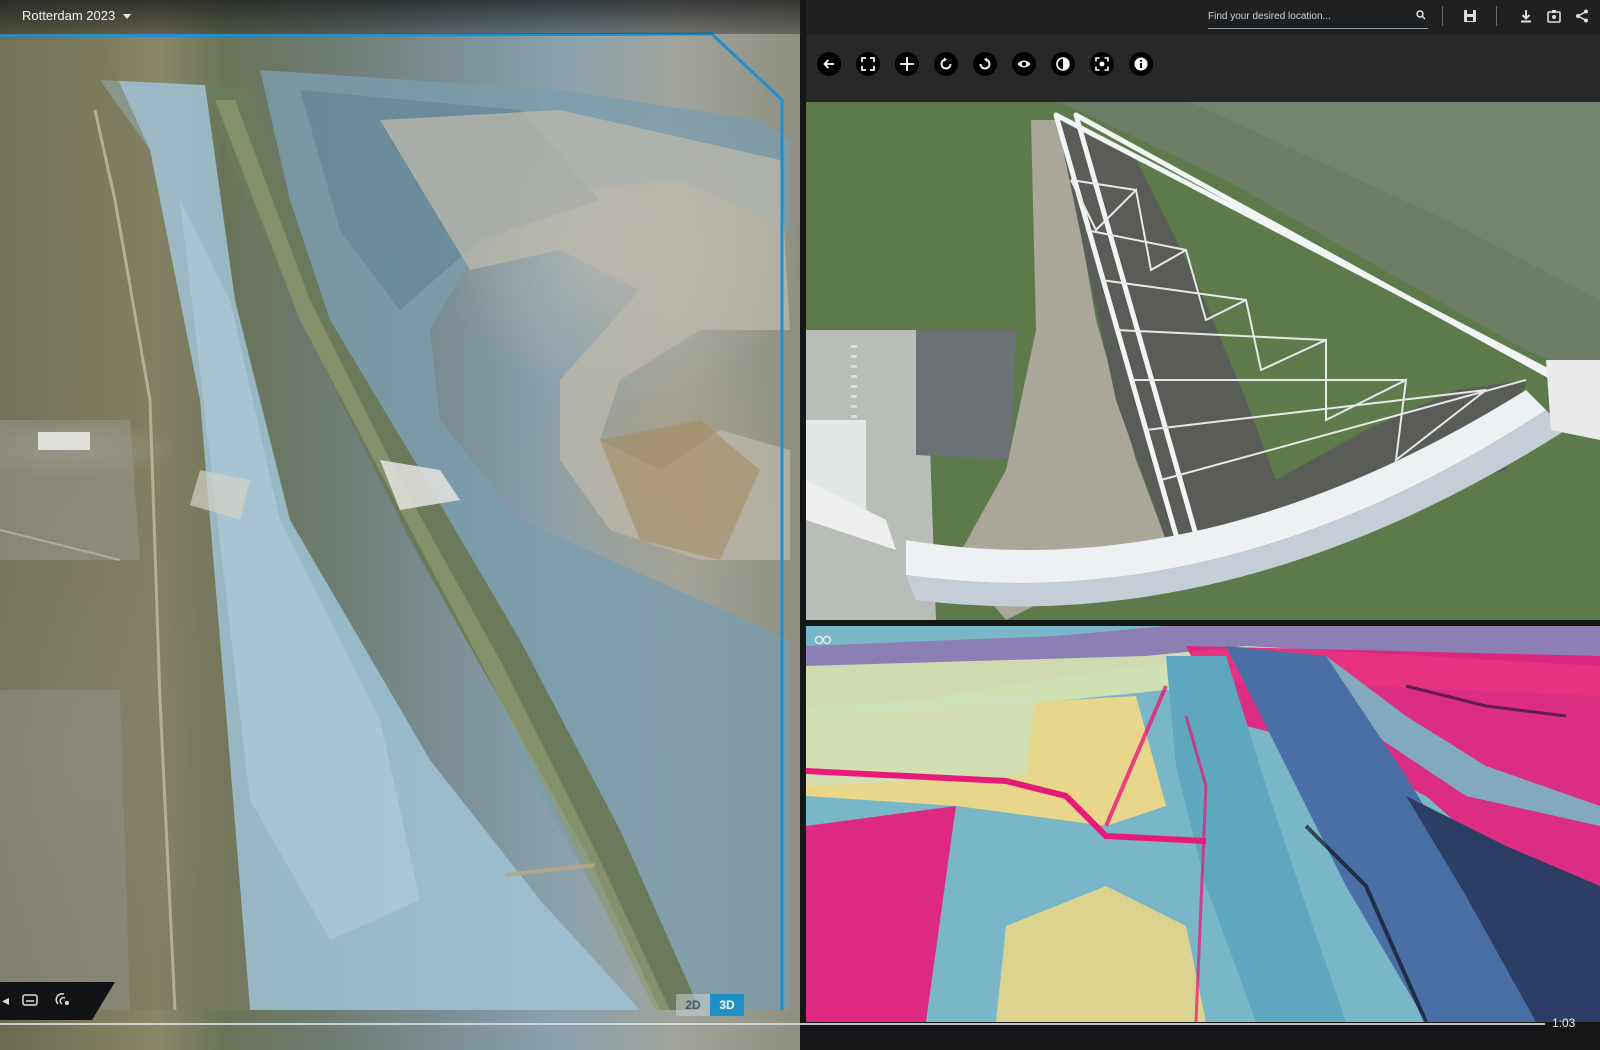  I want to click on back-button, so click(829, 64).